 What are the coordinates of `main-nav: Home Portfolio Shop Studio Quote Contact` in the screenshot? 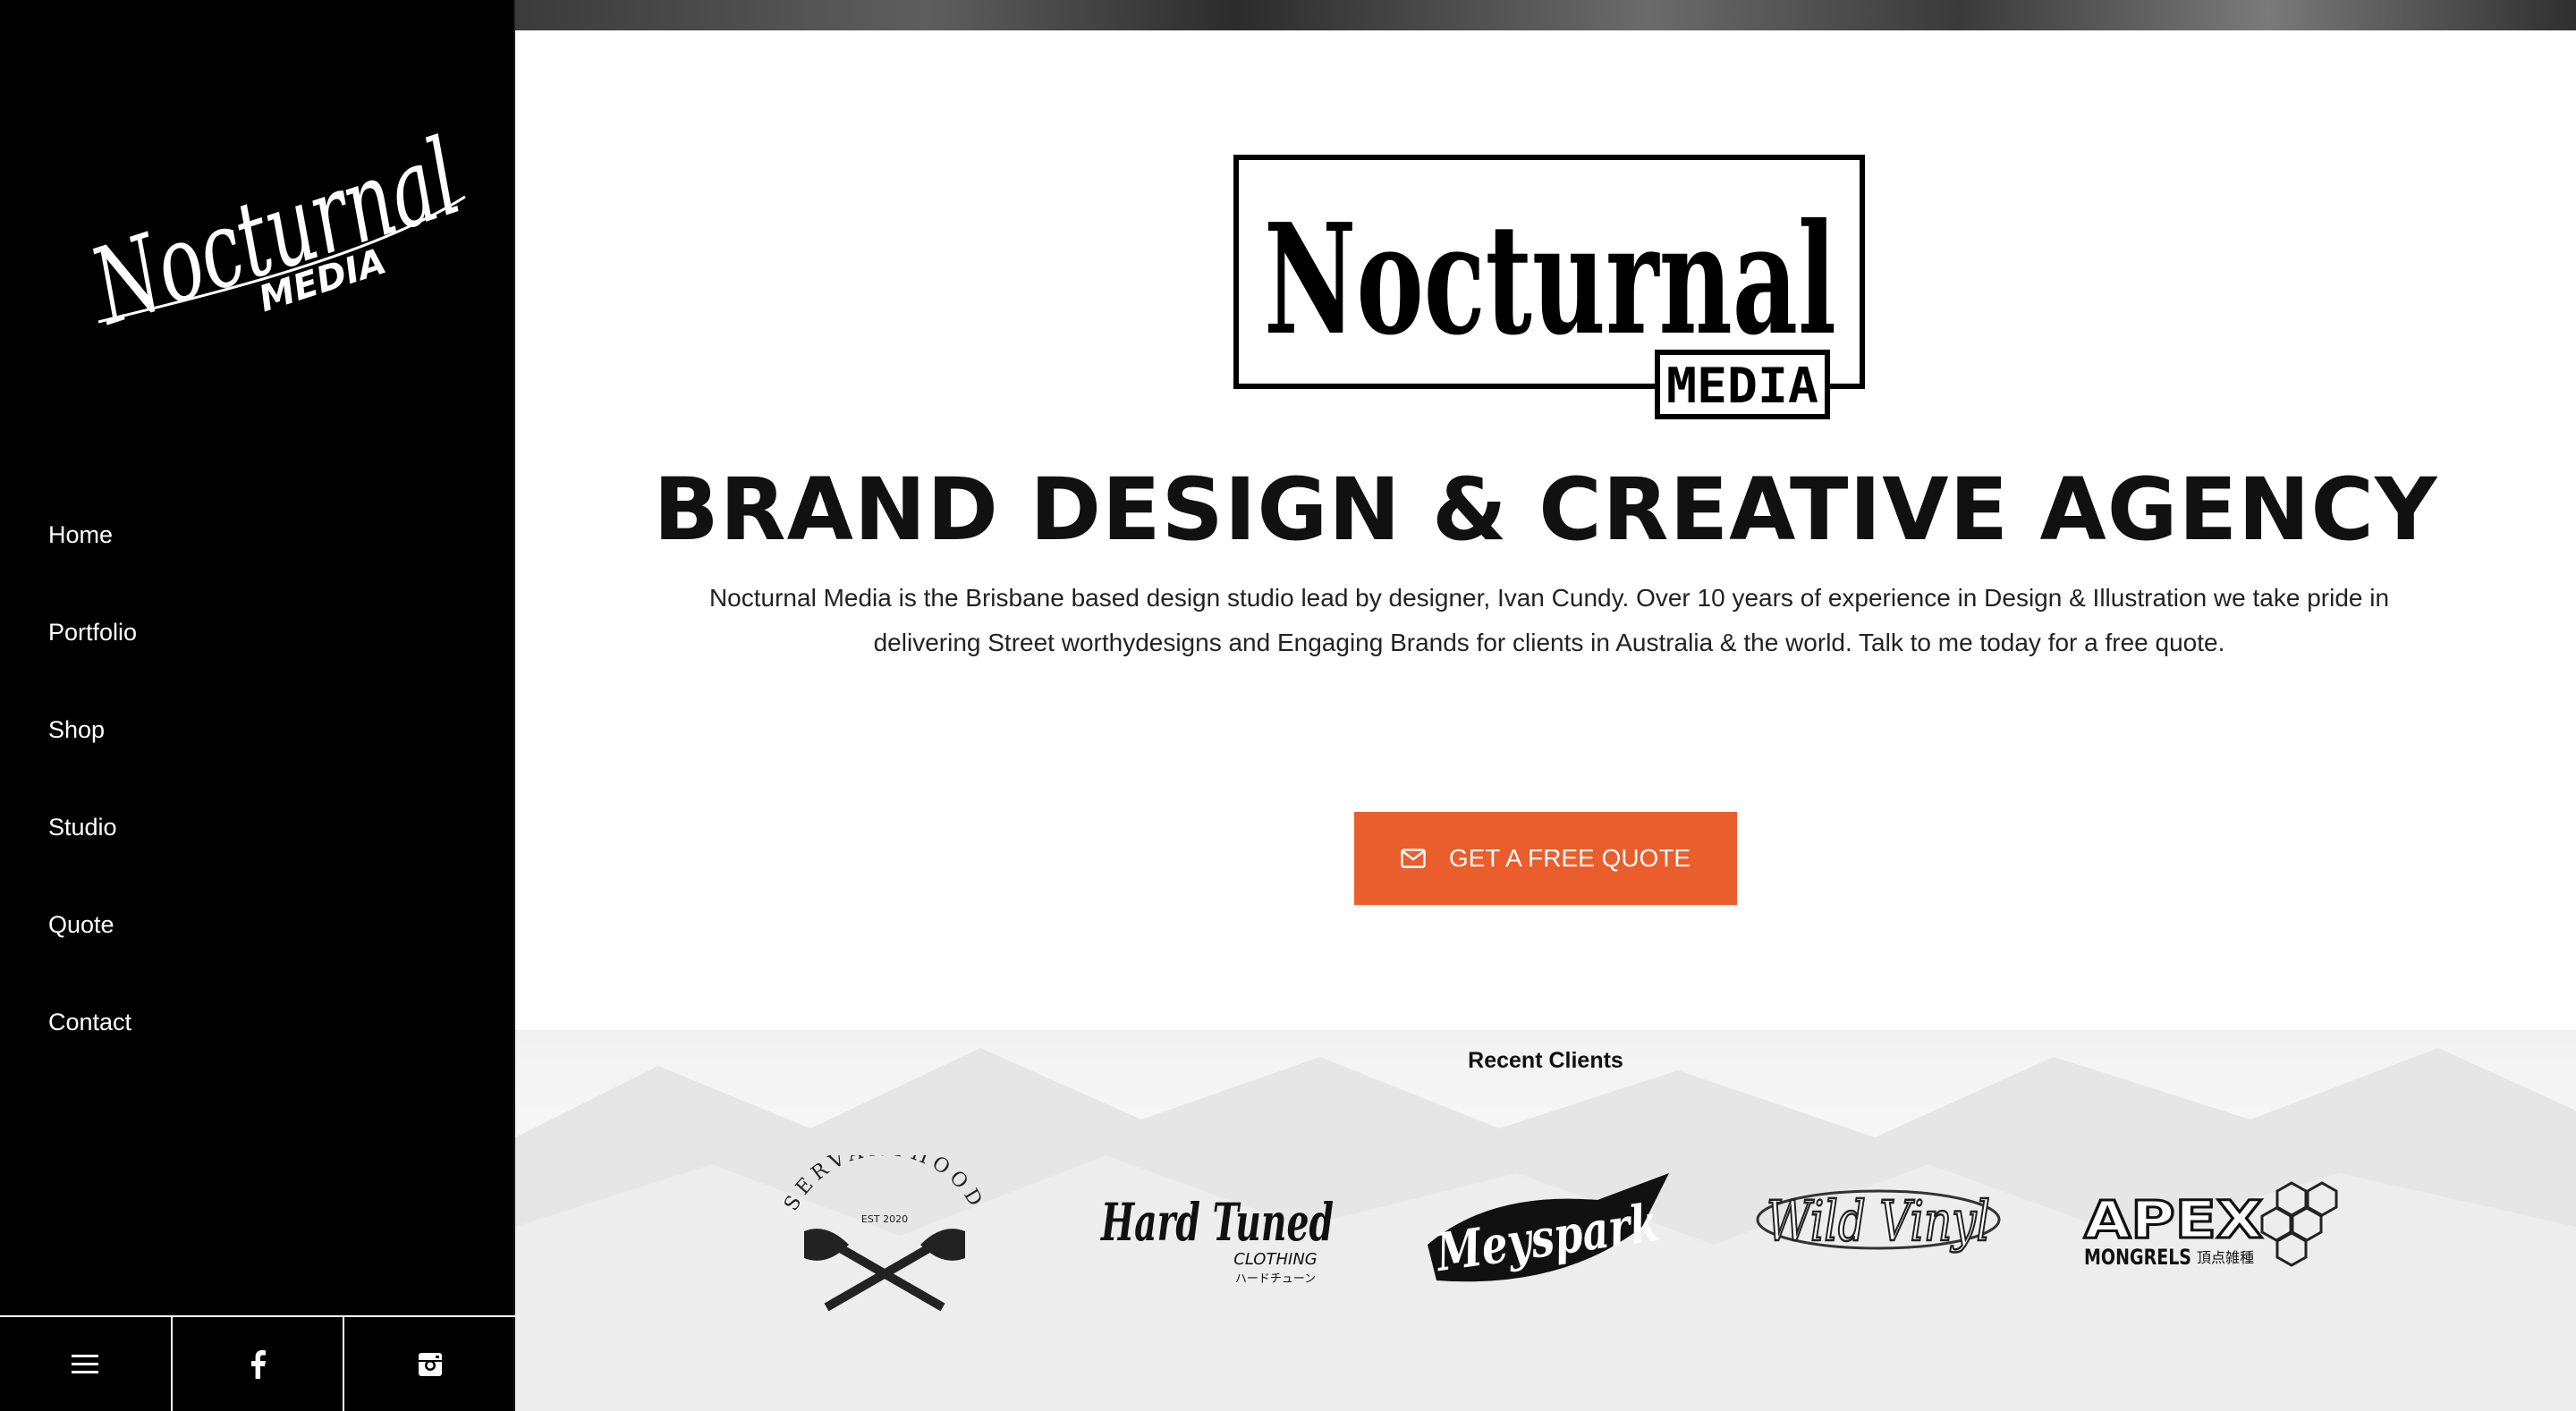 It's located at (92, 802).